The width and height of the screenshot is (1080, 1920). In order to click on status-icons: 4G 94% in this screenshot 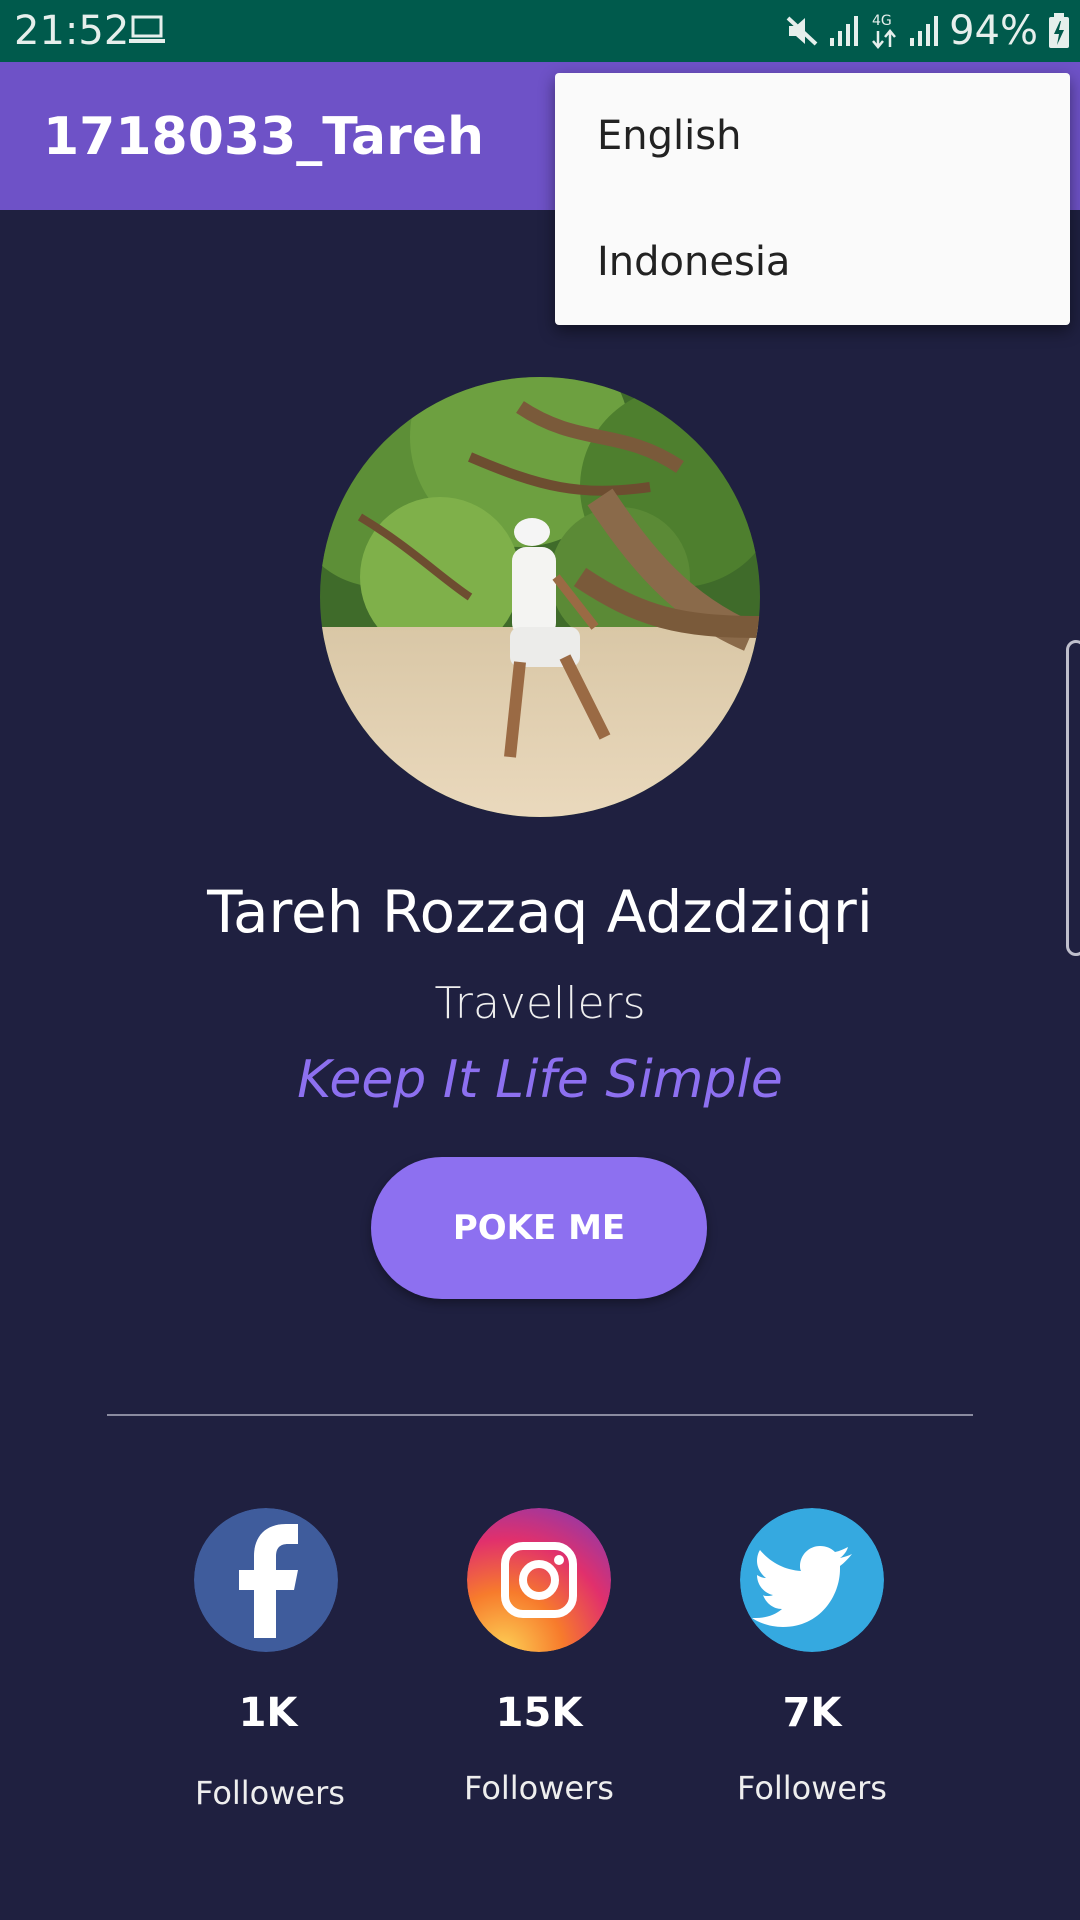, I will do `click(927, 31)`.